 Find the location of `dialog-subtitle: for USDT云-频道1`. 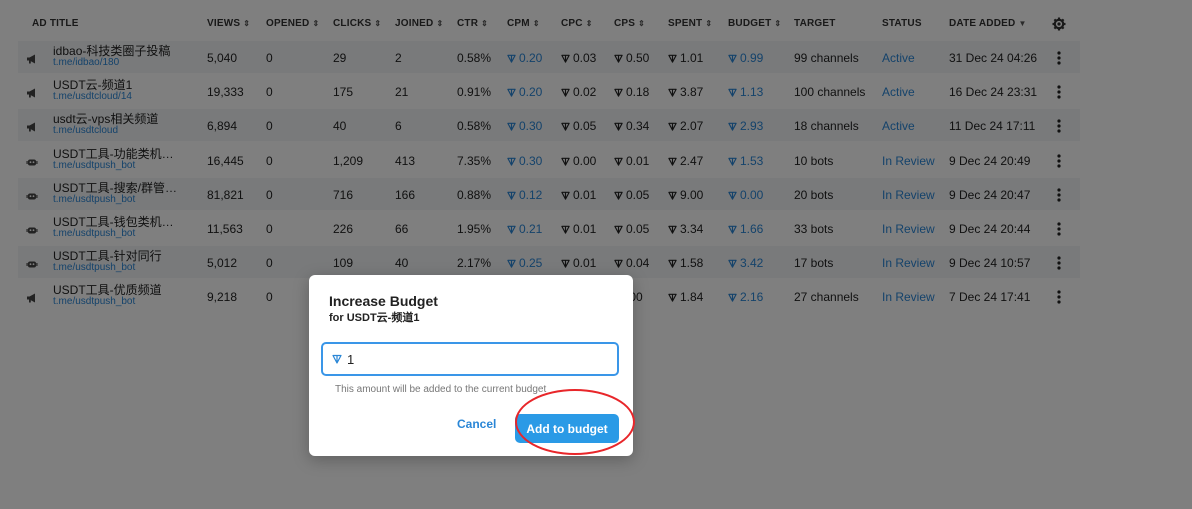

dialog-subtitle: for USDT云-频道1 is located at coordinates (374, 318).